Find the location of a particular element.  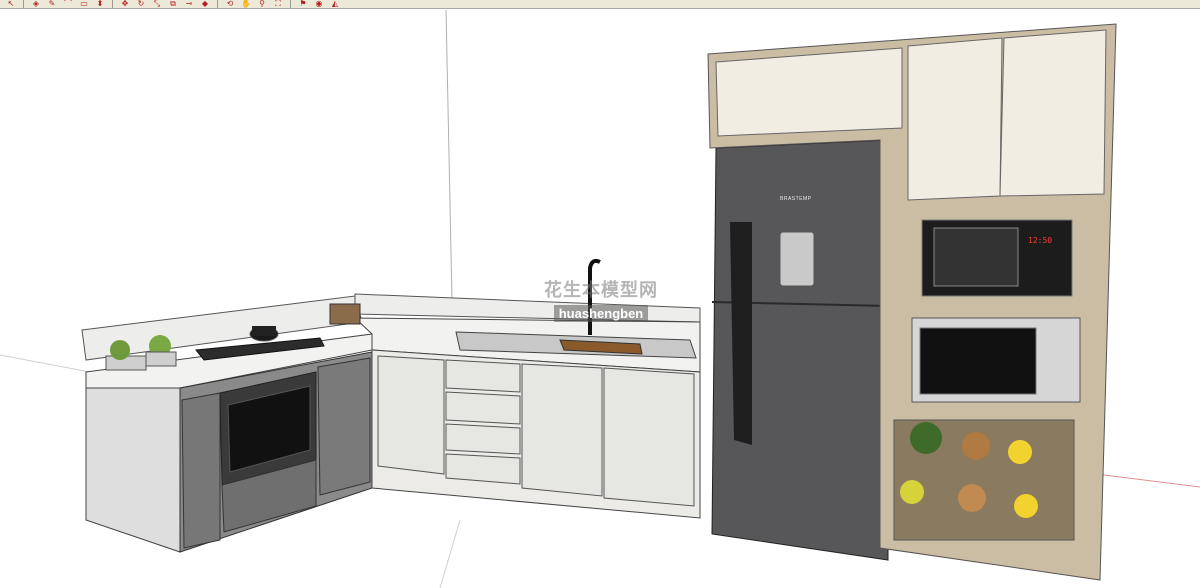

offset-icon: ⧉ is located at coordinates (173, 4).